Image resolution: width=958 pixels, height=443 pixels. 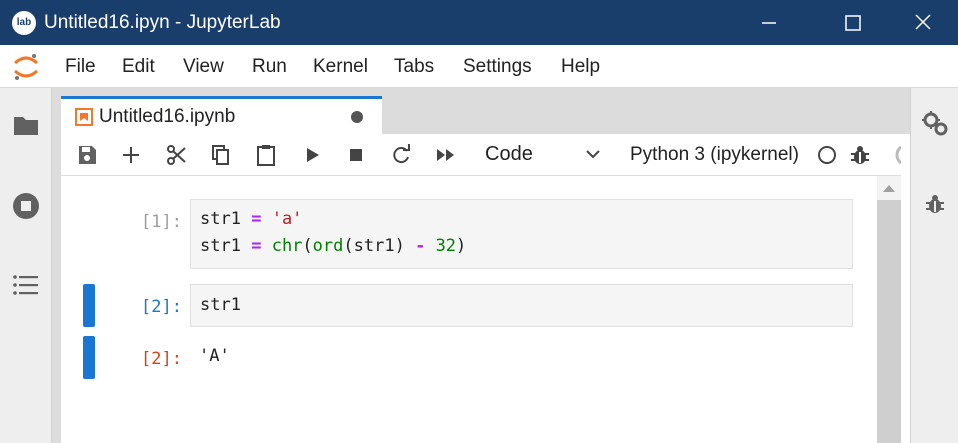 I want to click on debugger-panel-bug-icon, so click(x=935, y=204).